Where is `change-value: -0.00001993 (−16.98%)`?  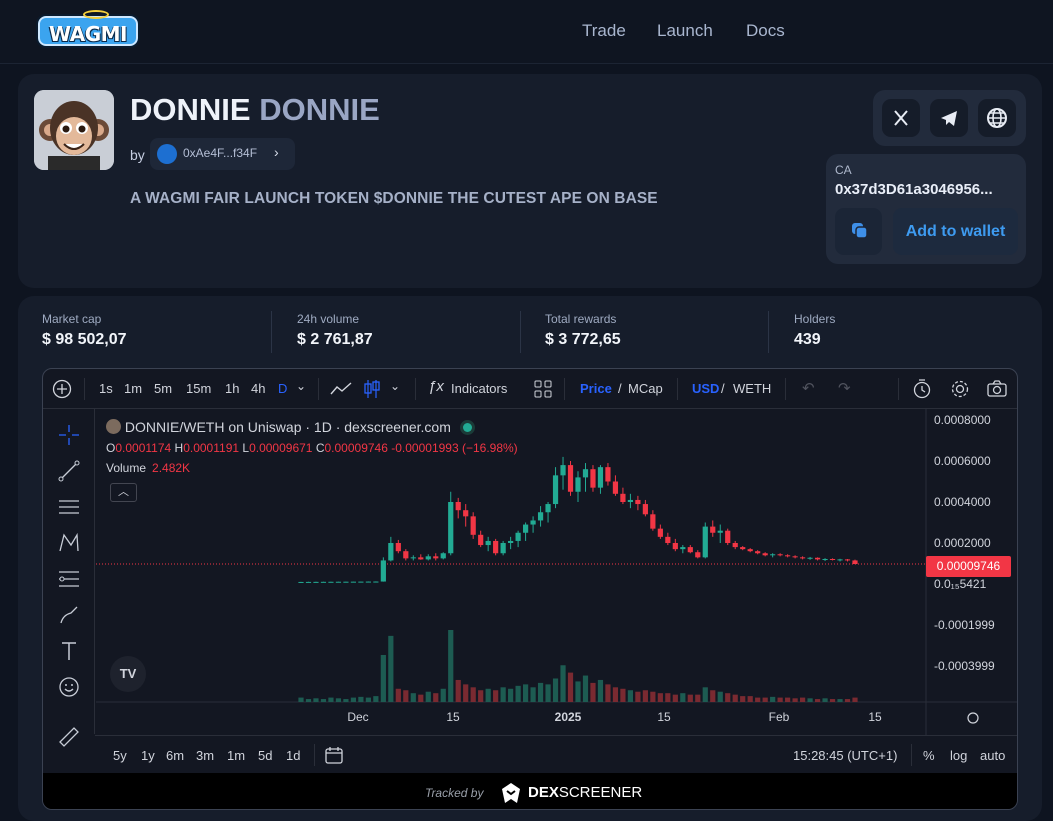 change-value: -0.00001993 (−16.98%) is located at coordinates (454, 448).